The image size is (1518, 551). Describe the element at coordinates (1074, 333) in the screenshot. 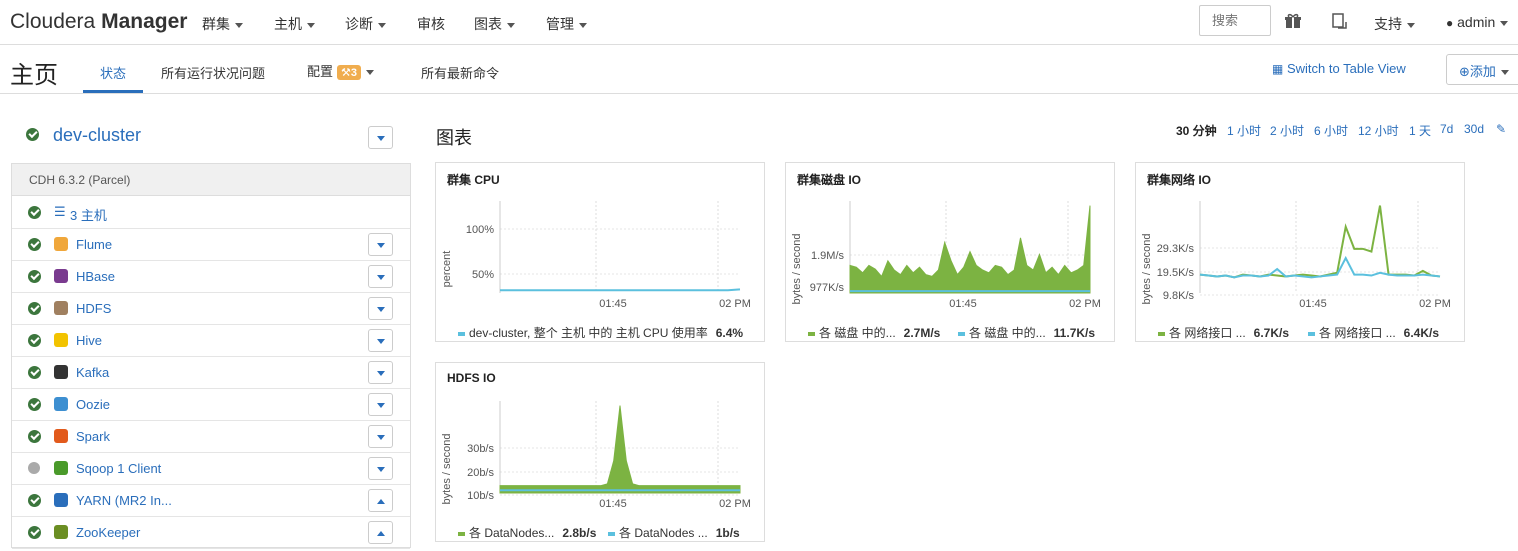

I see `legend-value: 11.7K/s` at that location.